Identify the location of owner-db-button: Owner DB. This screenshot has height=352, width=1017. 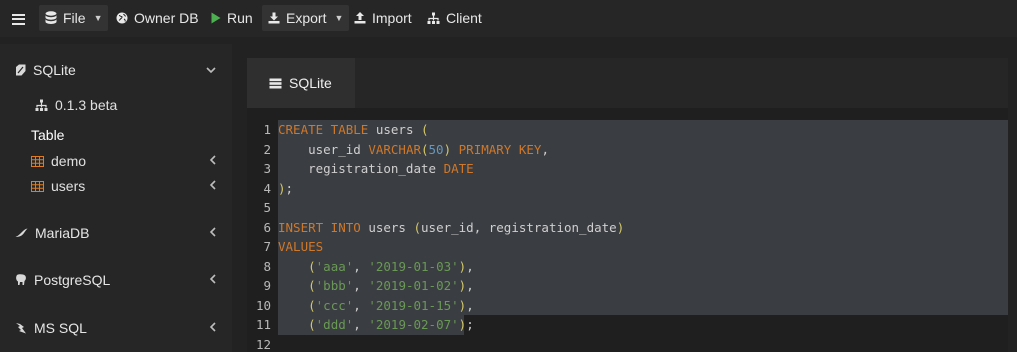
(157, 18).